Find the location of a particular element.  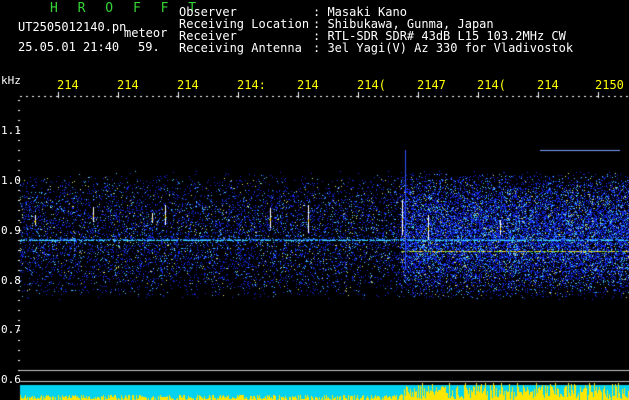

y-tick-label: 0.9 is located at coordinates (11, 230).